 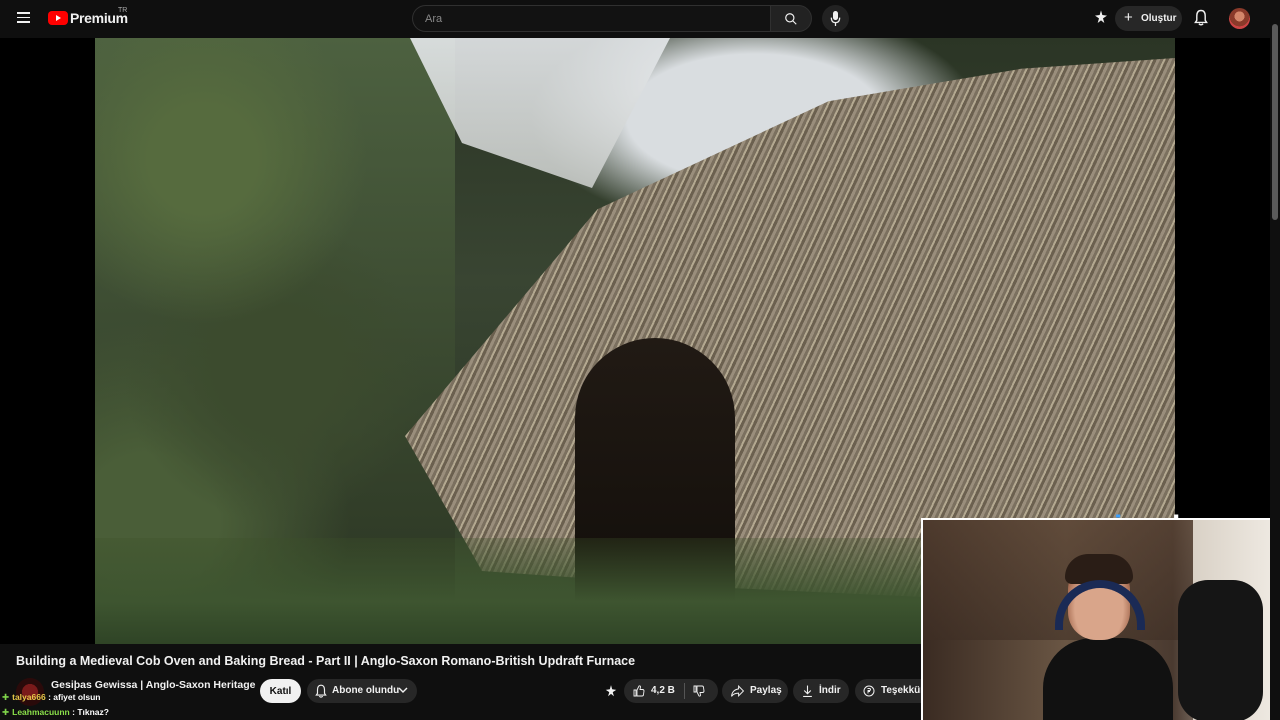 I want to click on youtube-logo-icon, so click(x=58, y=18).